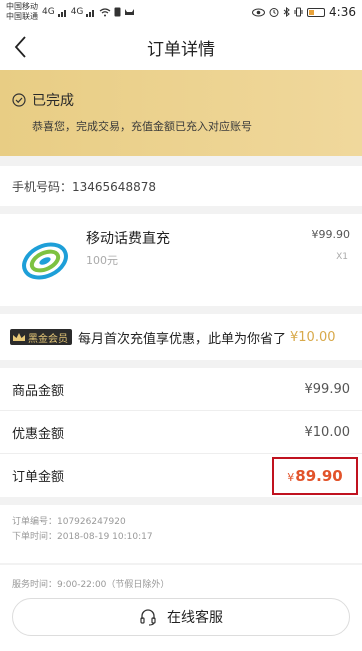  I want to click on order-total-amount: 89.90, so click(319, 475).